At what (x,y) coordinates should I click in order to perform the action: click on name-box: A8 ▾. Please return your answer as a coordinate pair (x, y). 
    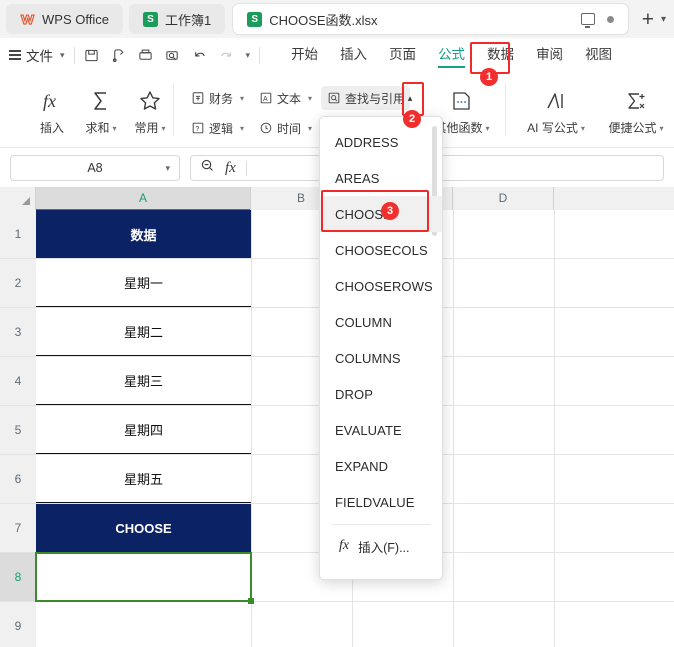
    Looking at the image, I should click on (95, 168).